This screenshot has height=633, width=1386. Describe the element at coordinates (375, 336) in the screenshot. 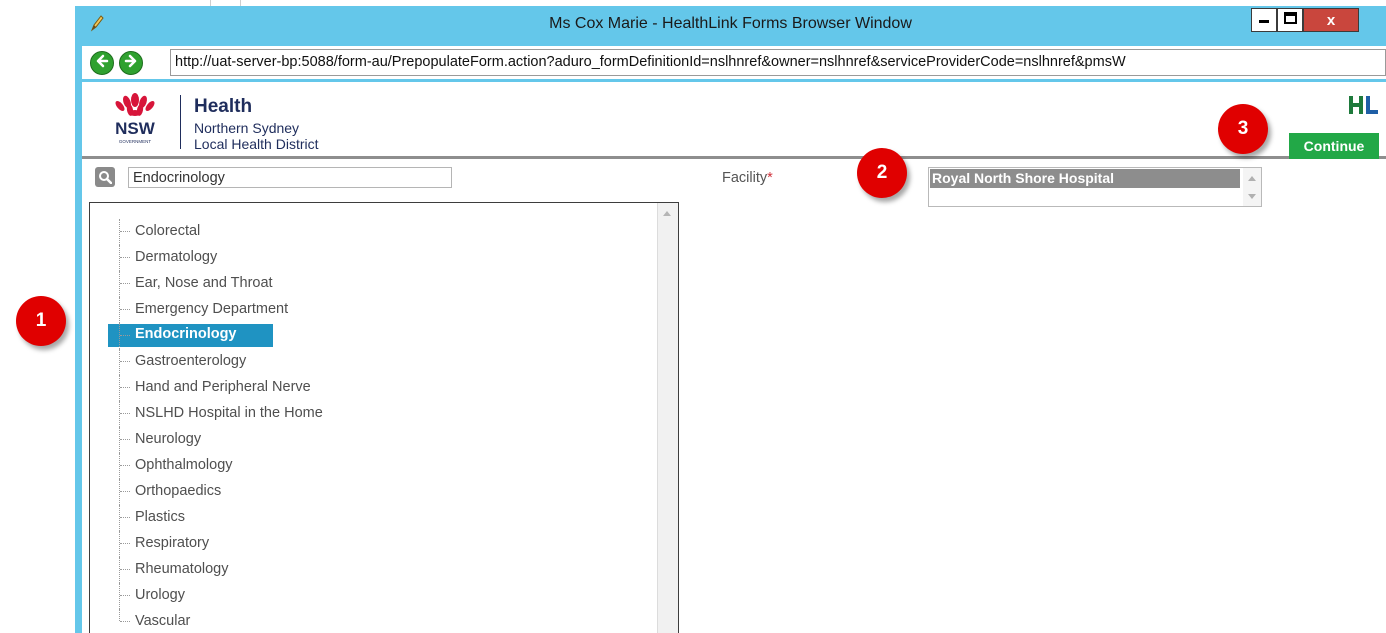

I see `specialty-item: Endocrinology` at that location.